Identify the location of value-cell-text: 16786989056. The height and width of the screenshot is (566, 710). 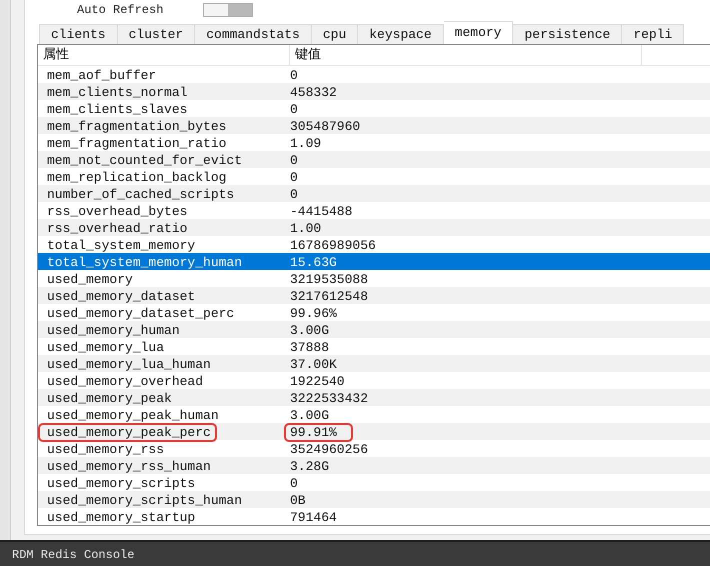
(333, 246).